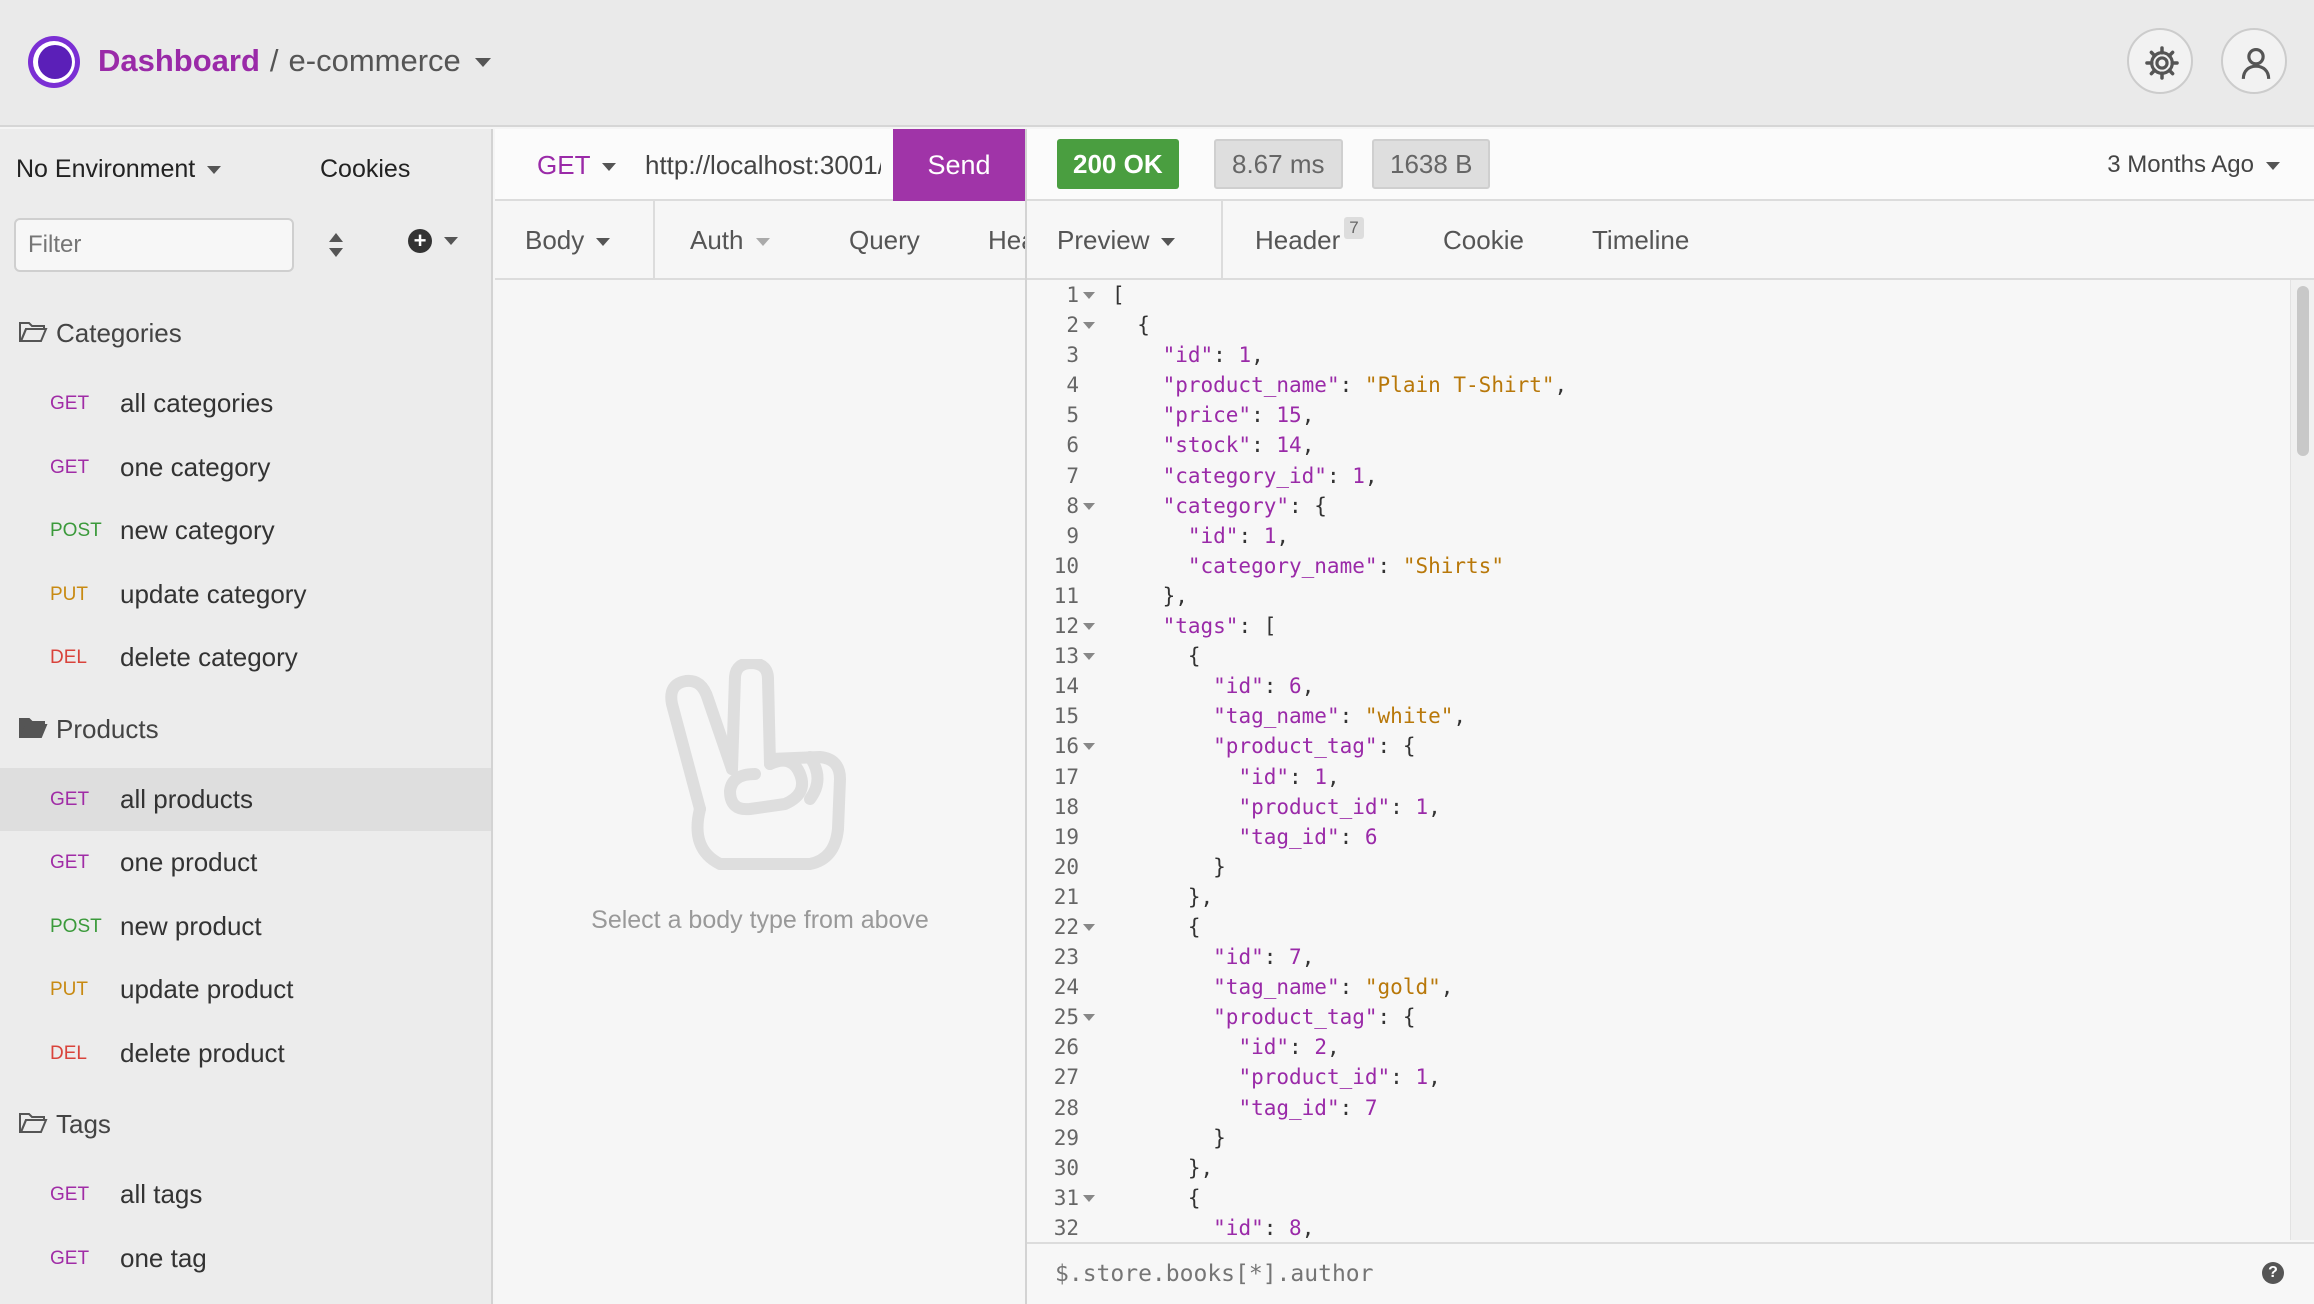 Image resolution: width=2314 pixels, height=1304 pixels. I want to click on add-request-button: +, so click(433, 244).